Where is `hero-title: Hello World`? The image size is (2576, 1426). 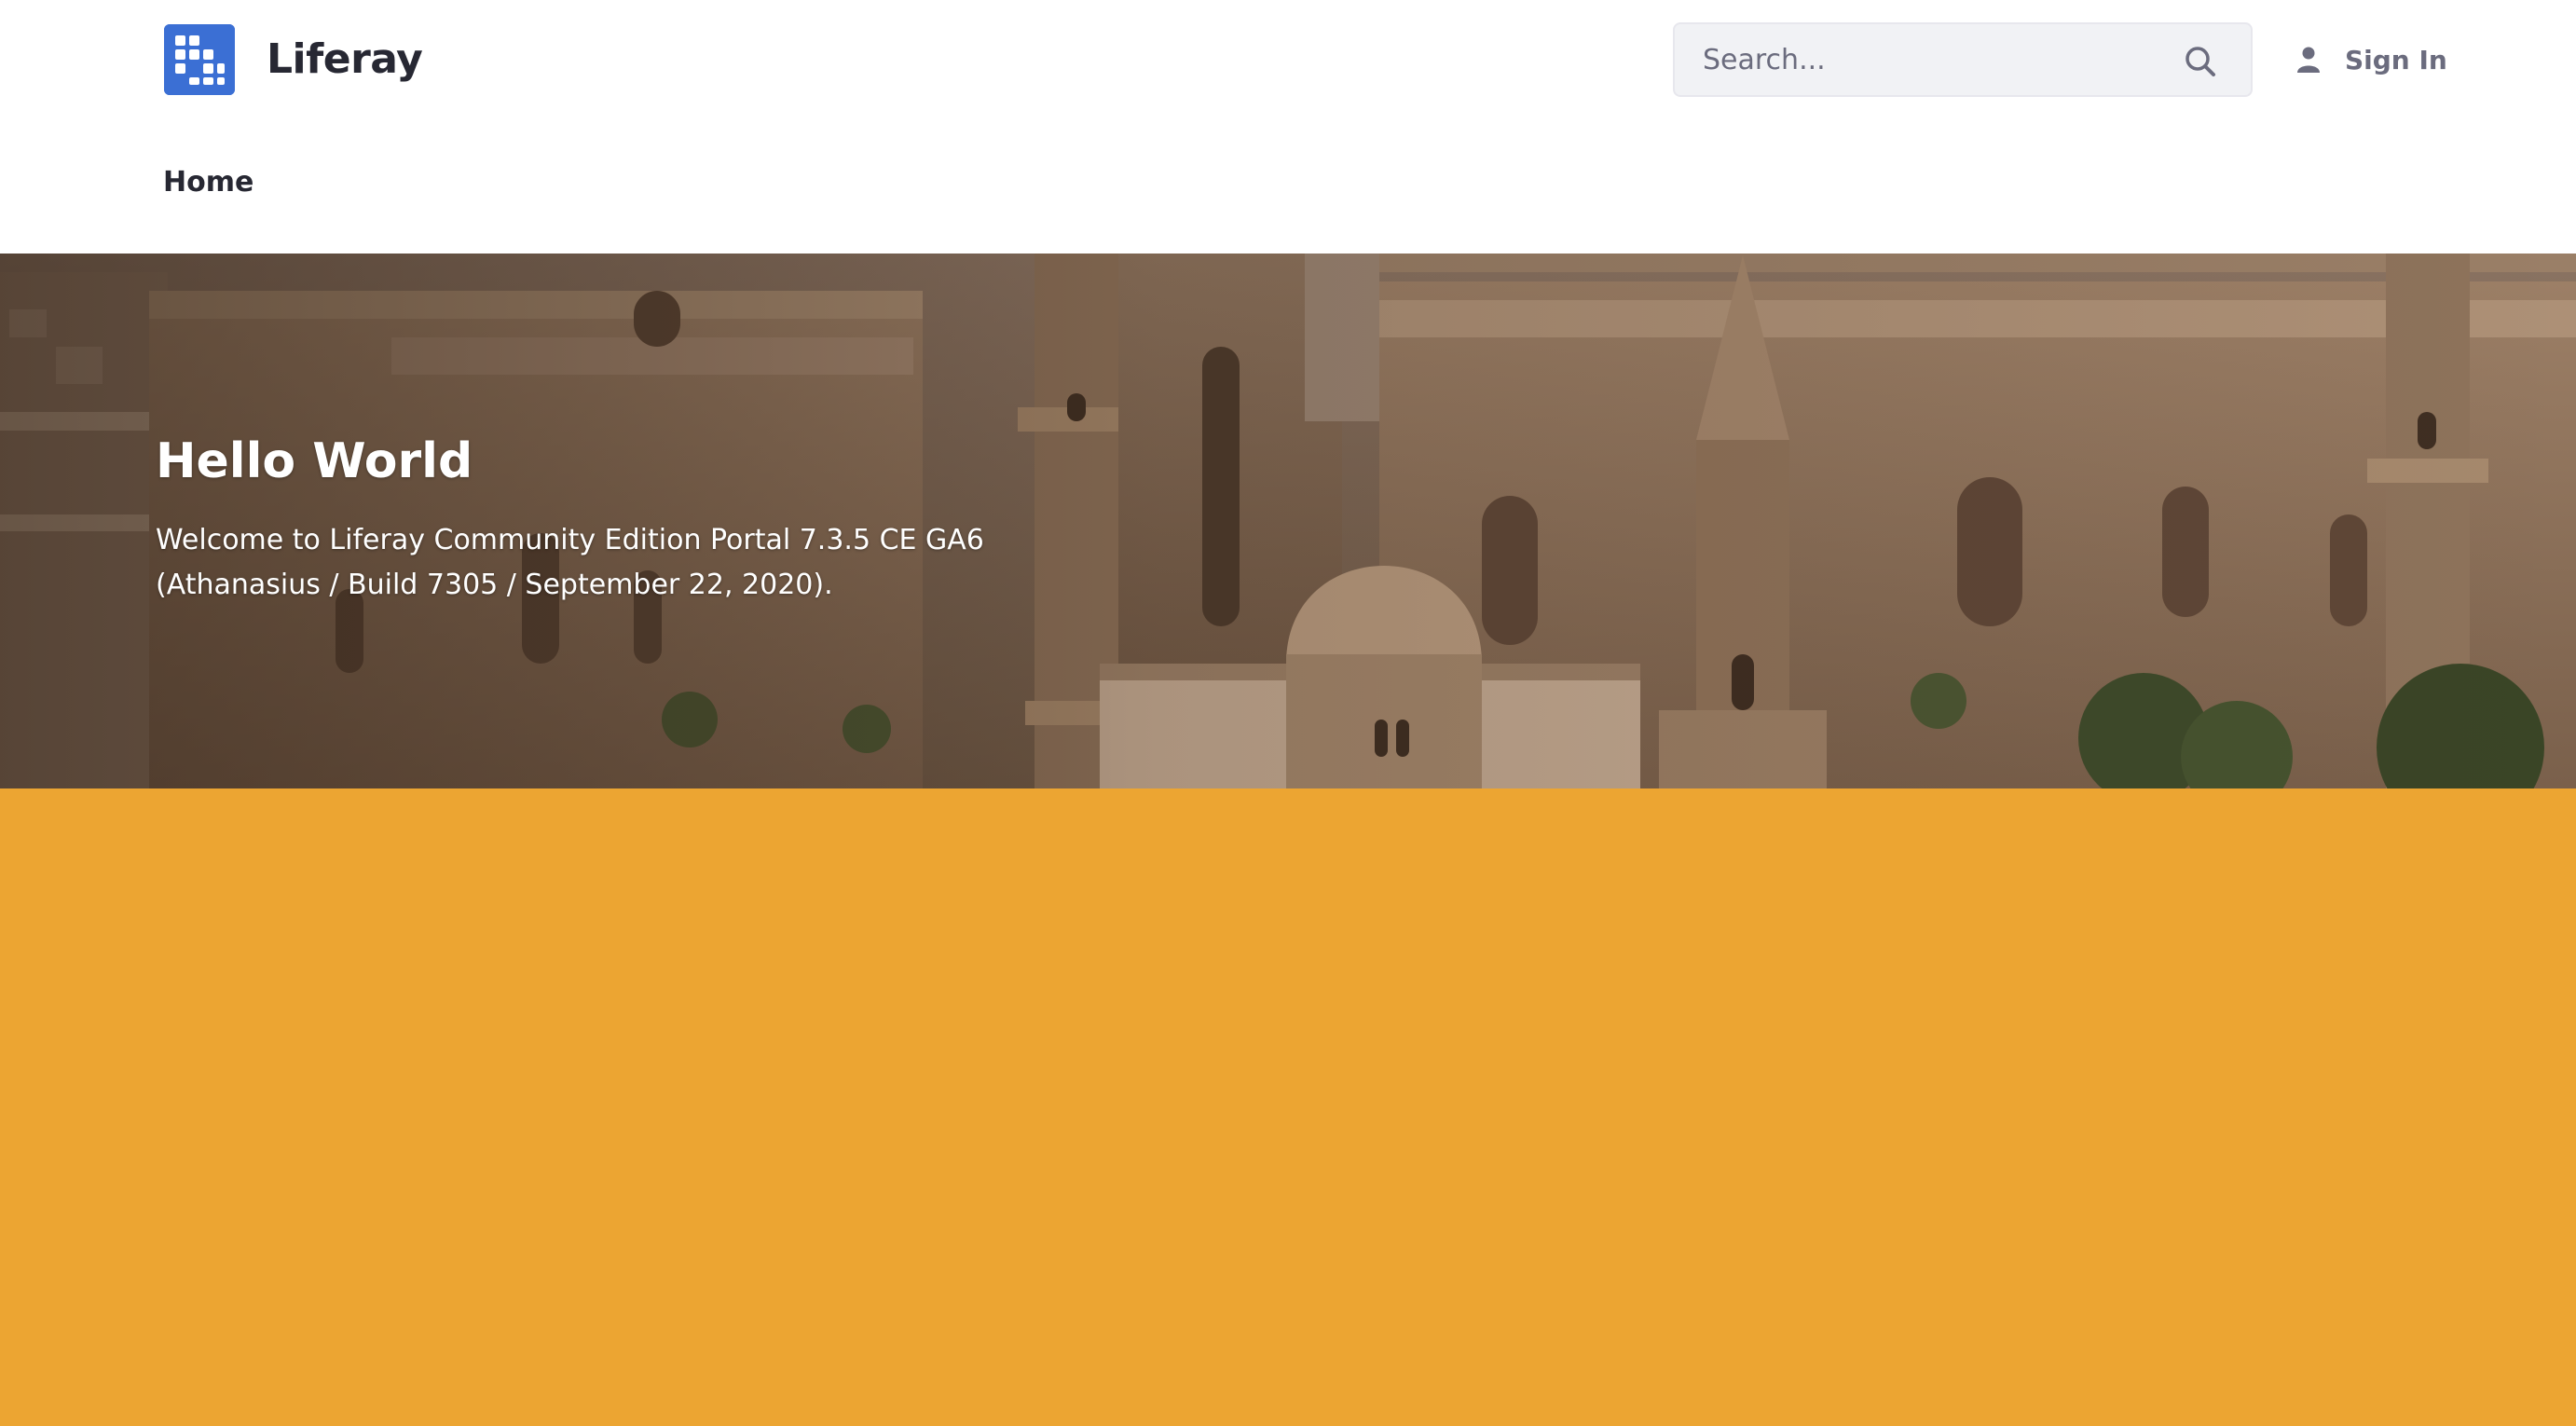
hero-title: Hello World is located at coordinates (314, 461).